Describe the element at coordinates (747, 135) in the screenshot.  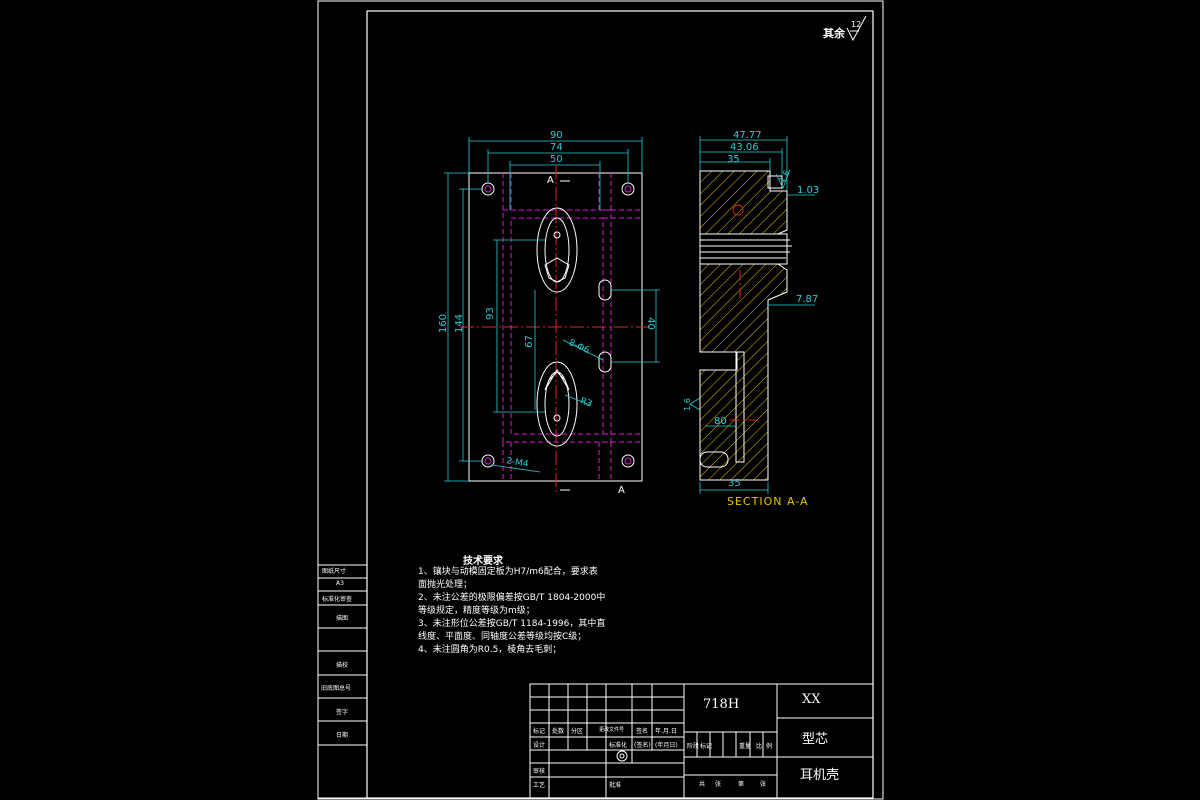
I see `dim-47-77: 47.77` at that location.